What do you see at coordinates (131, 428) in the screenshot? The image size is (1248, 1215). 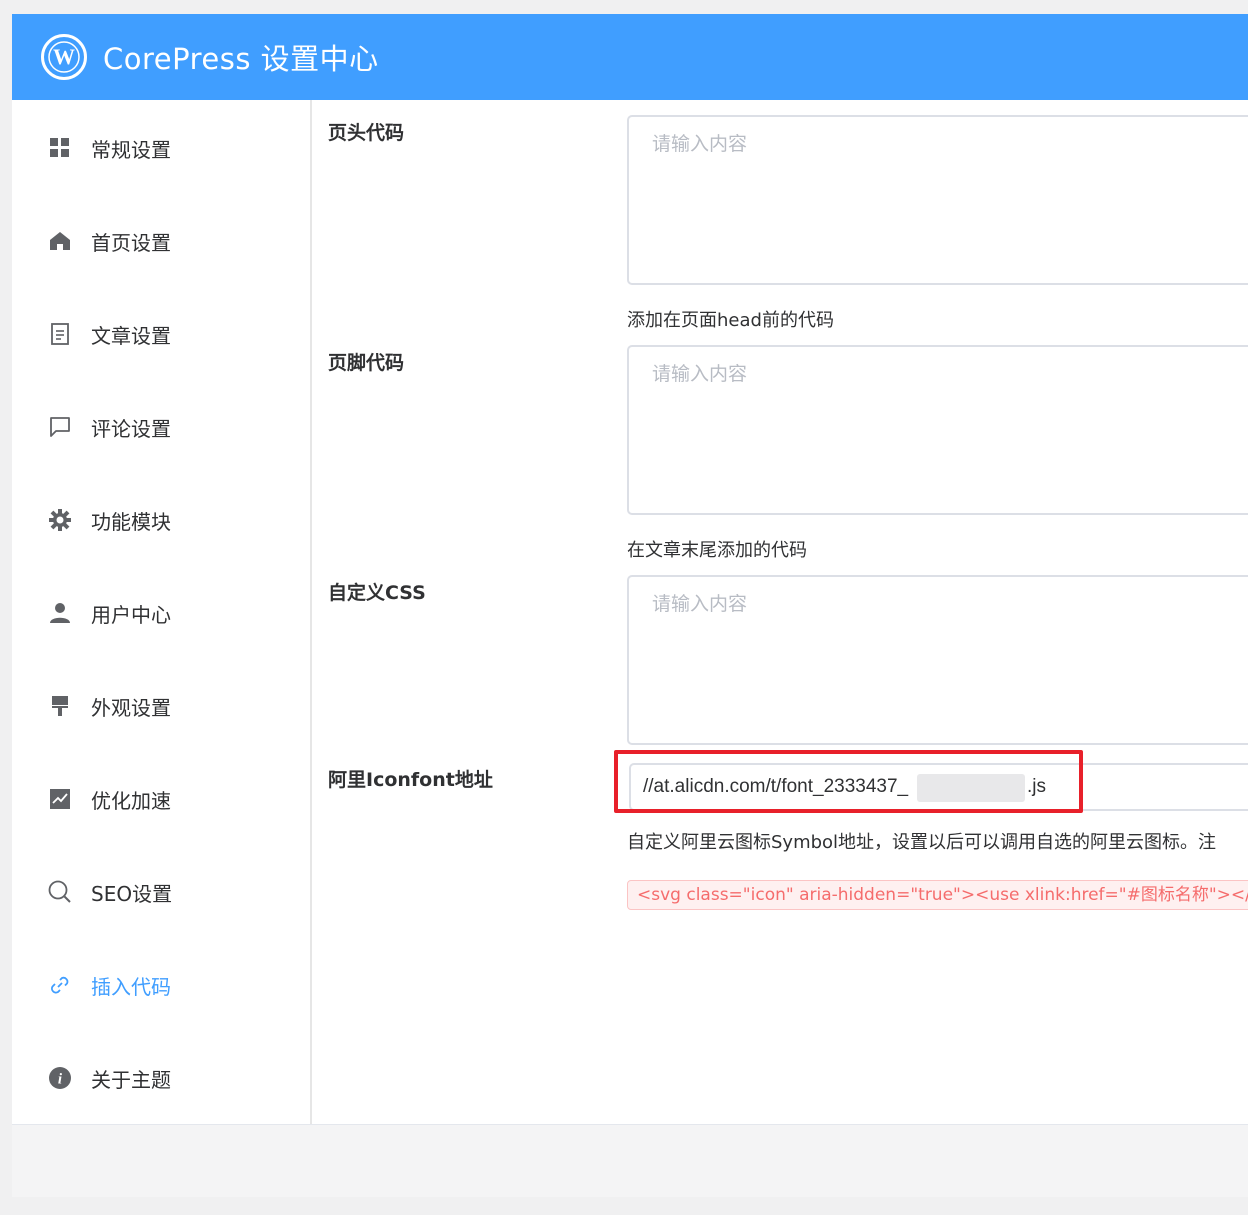 I see `sidebar-item-label: 评论设置` at bounding box center [131, 428].